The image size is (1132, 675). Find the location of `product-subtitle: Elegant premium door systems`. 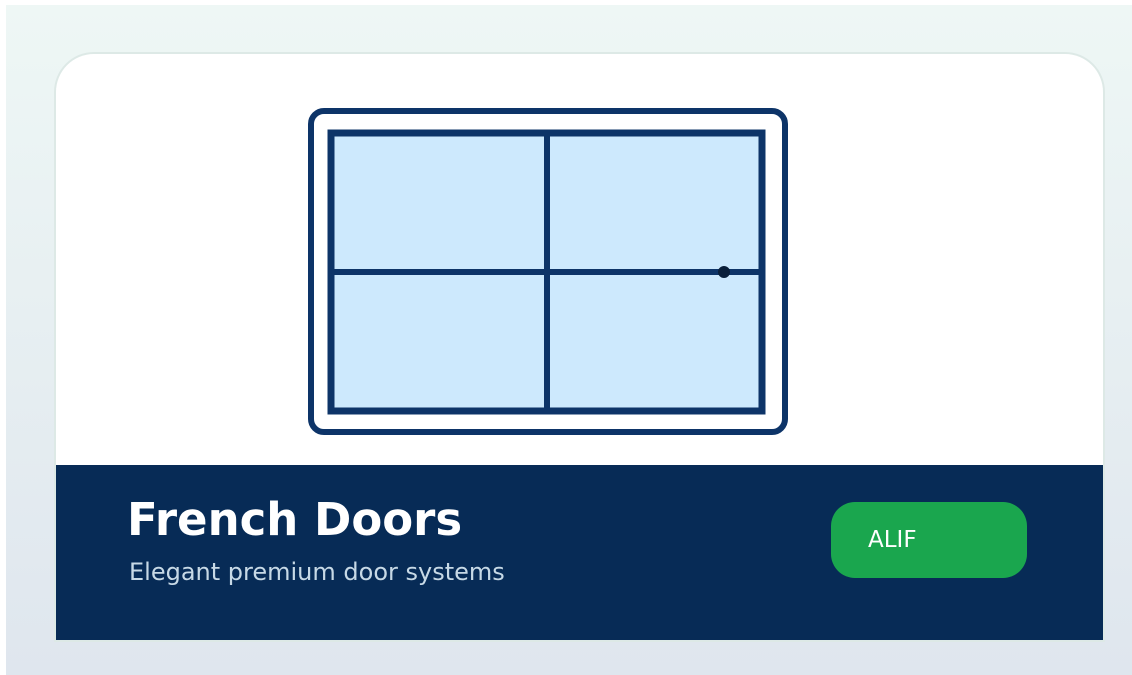

product-subtitle: Elegant premium door systems is located at coordinates (317, 572).